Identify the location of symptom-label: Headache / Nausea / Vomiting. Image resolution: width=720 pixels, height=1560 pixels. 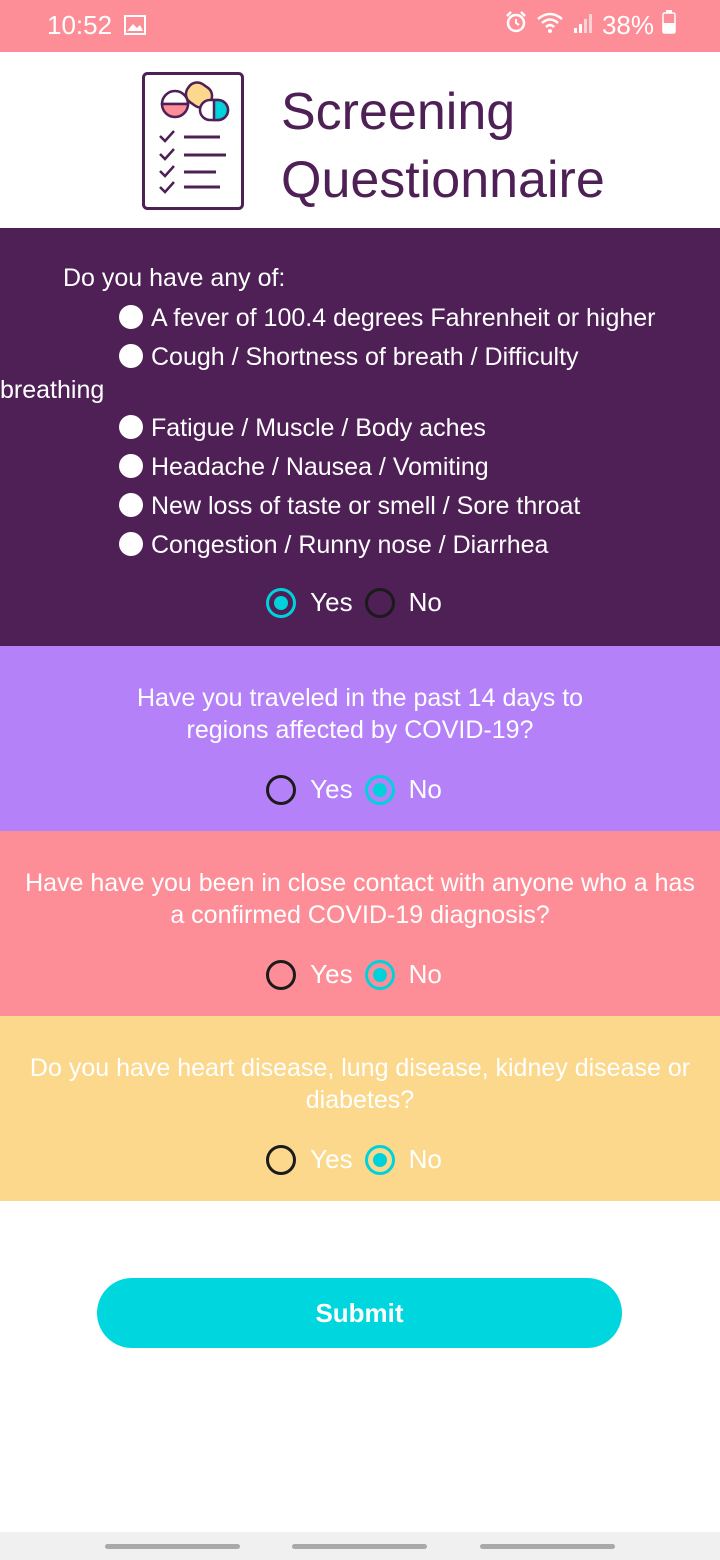
(320, 467).